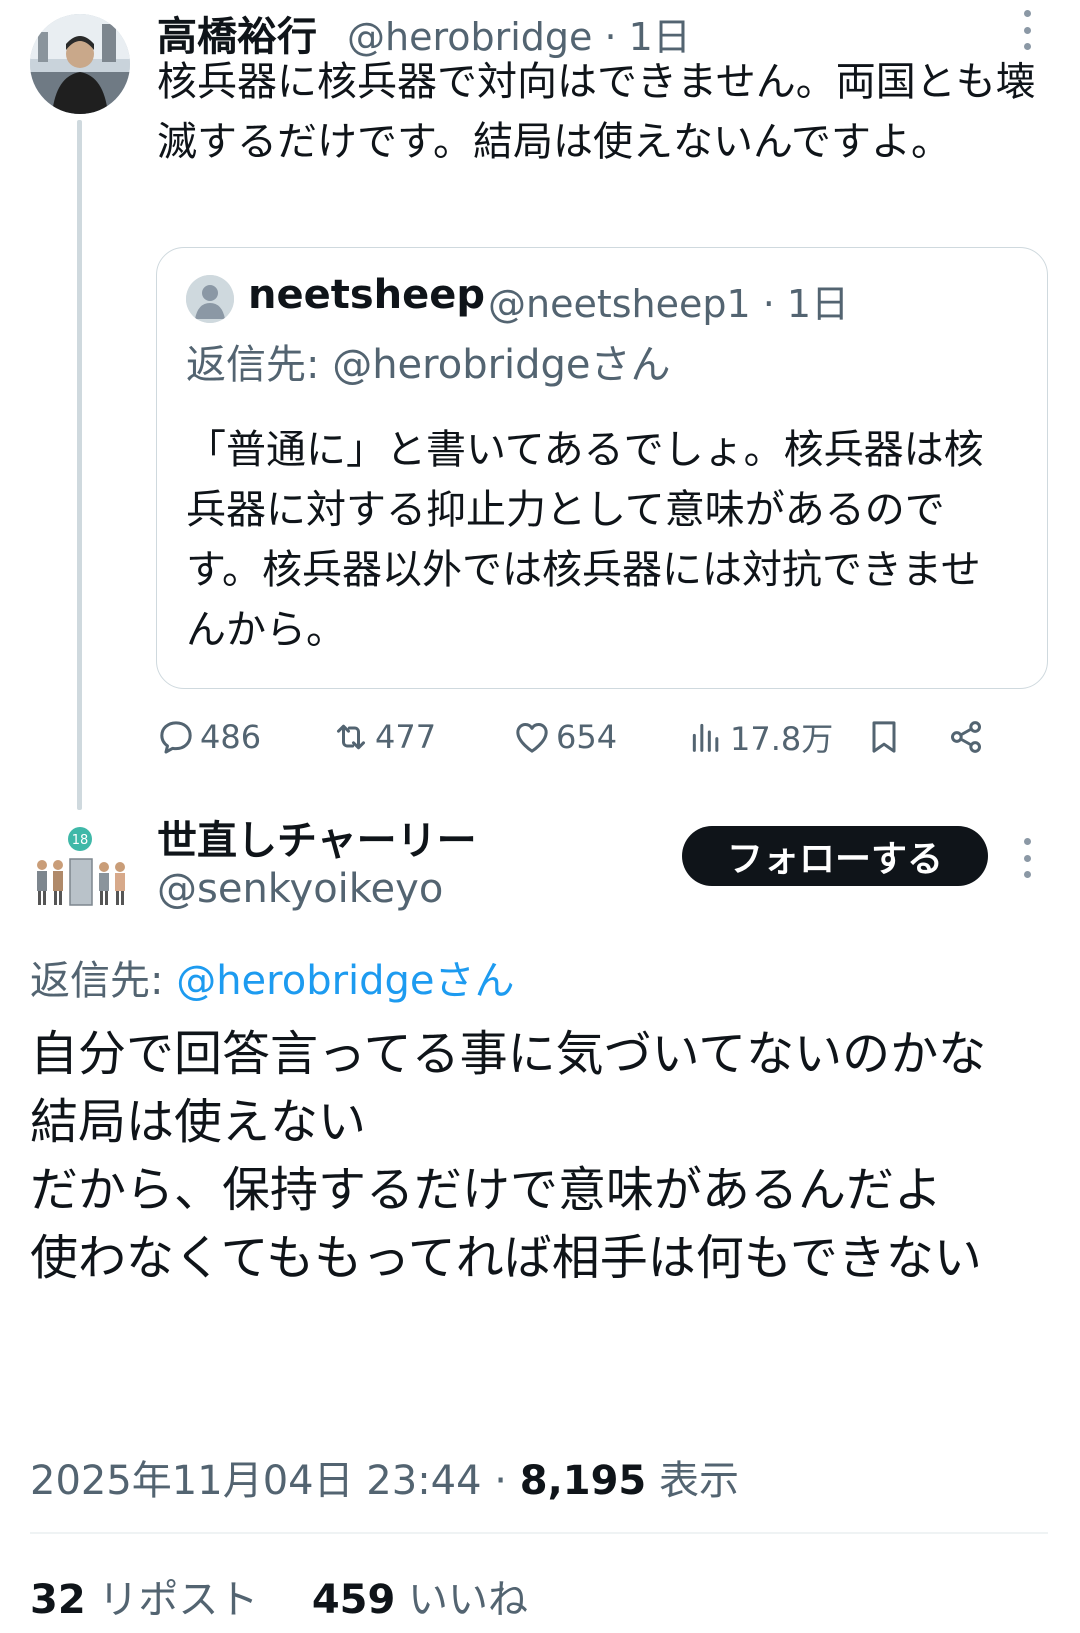  What do you see at coordinates (300, 889) in the screenshot?
I see `author-handle: @senkyoikeyo` at bounding box center [300, 889].